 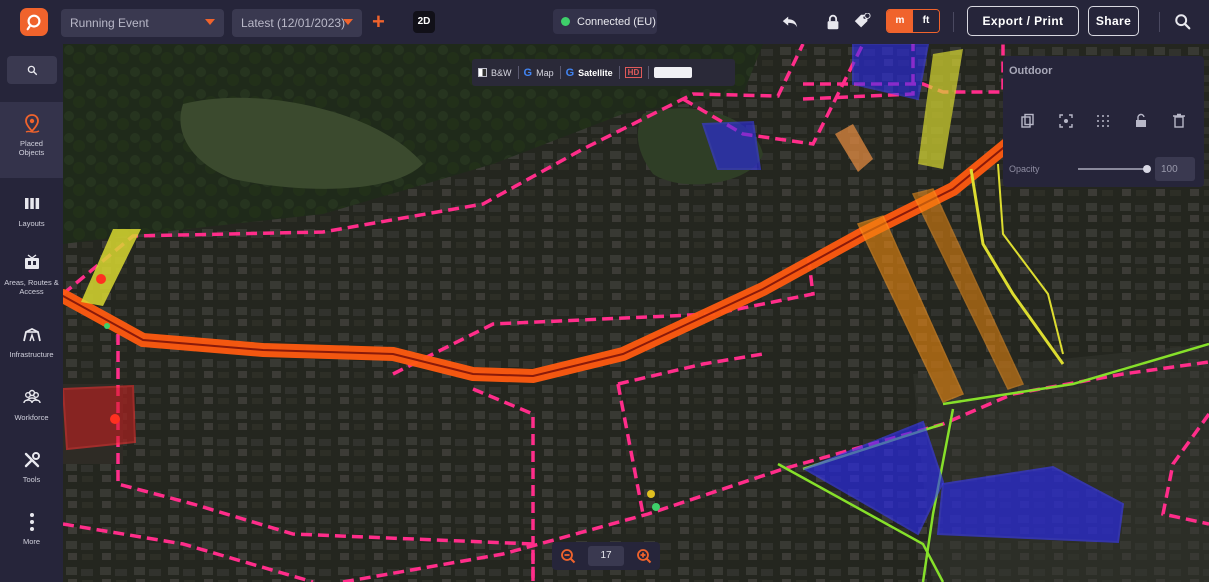 What do you see at coordinates (1114, 169) in the screenshot?
I see `opacity-slider` at bounding box center [1114, 169].